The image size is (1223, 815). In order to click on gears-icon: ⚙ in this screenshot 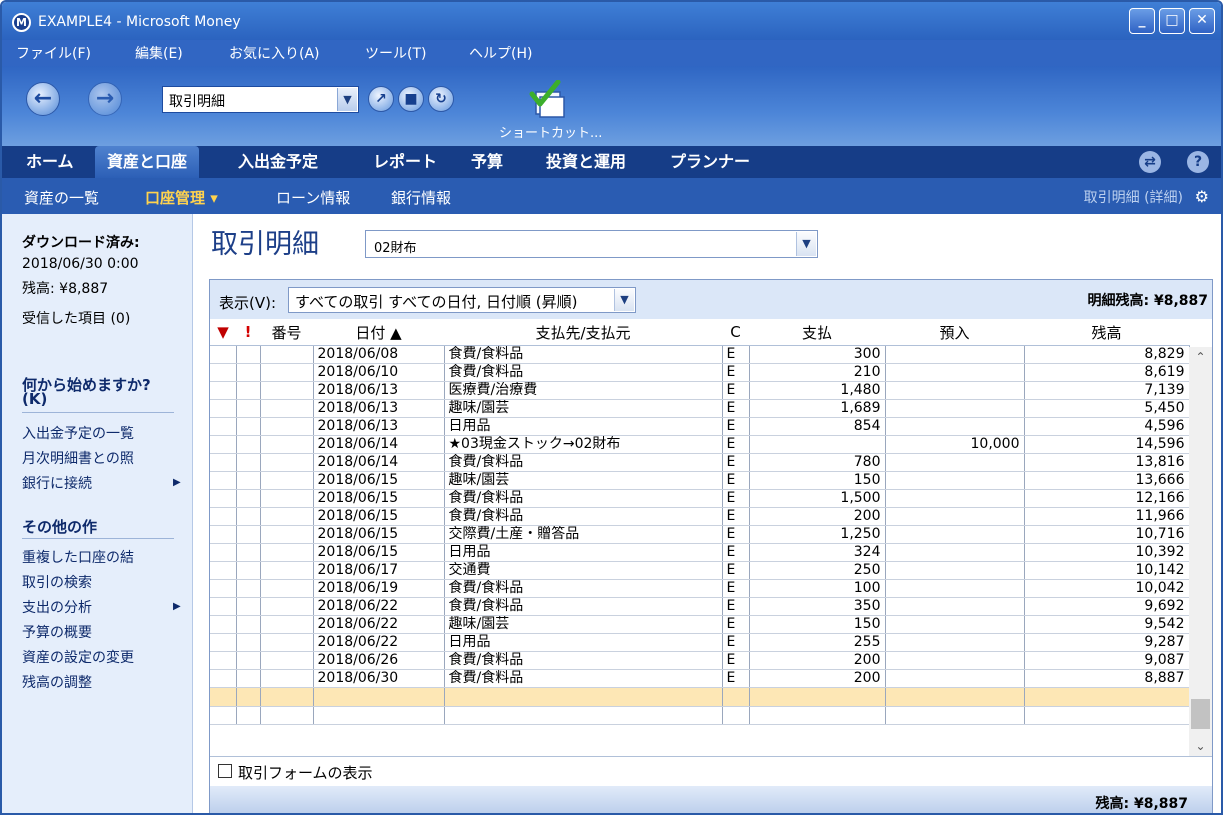, I will do `click(1202, 196)`.